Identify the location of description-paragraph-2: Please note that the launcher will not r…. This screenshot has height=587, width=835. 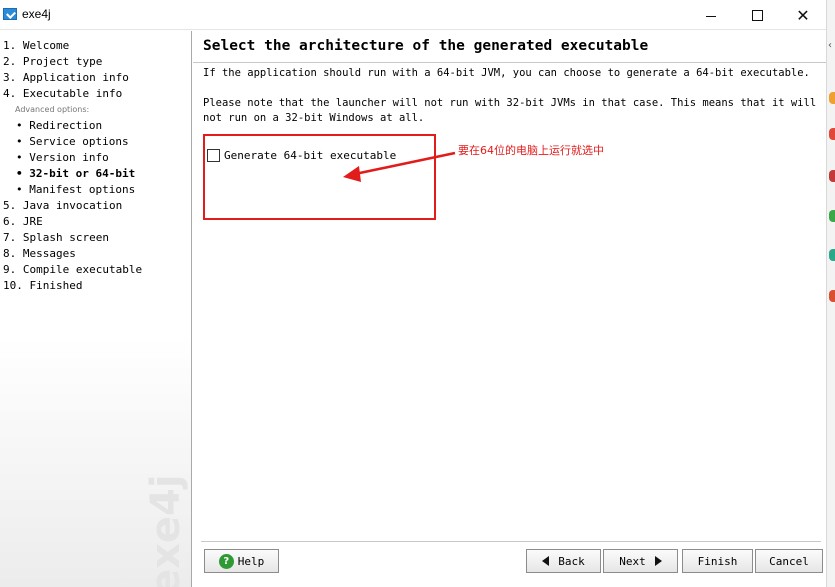
(510, 110).